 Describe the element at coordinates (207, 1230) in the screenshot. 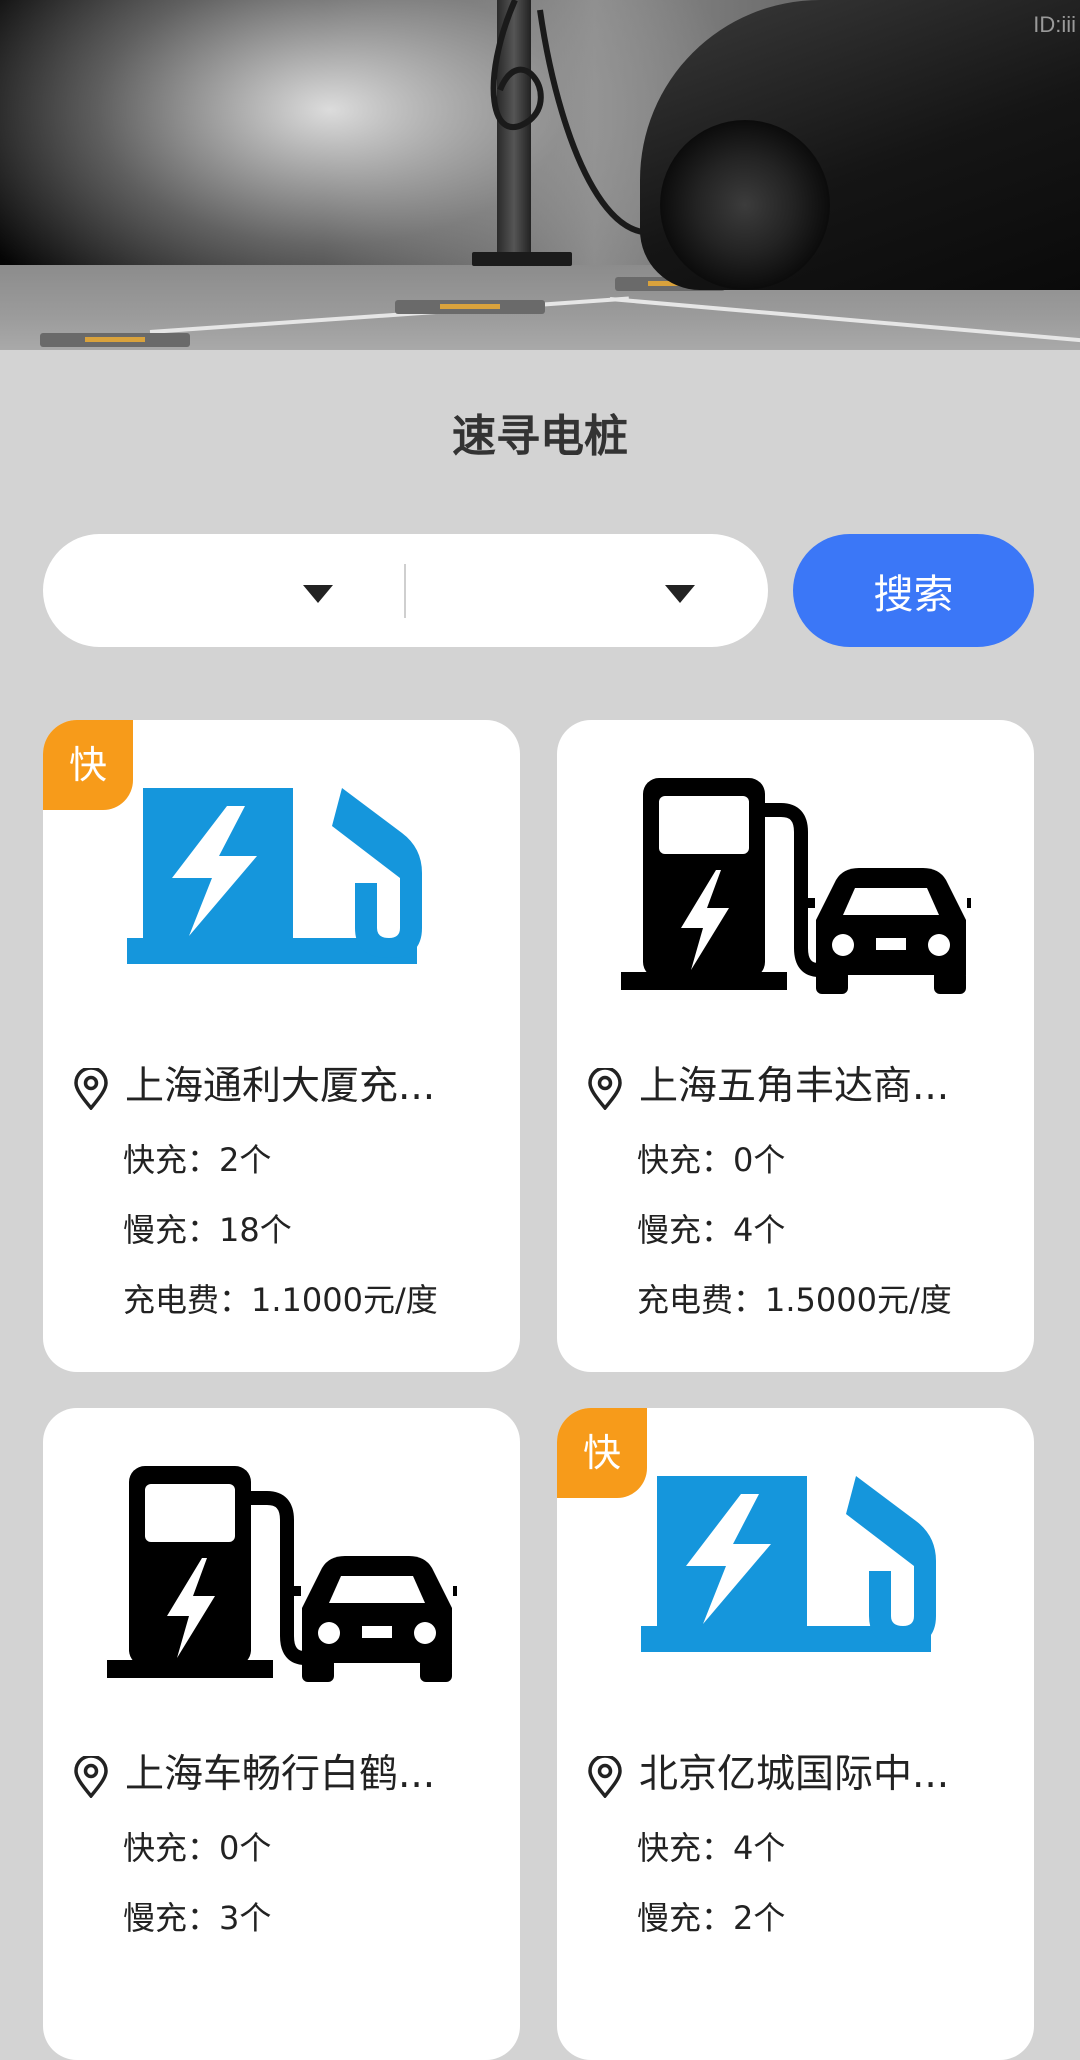

I see `slow-charger-count: 慢充：18个` at that location.